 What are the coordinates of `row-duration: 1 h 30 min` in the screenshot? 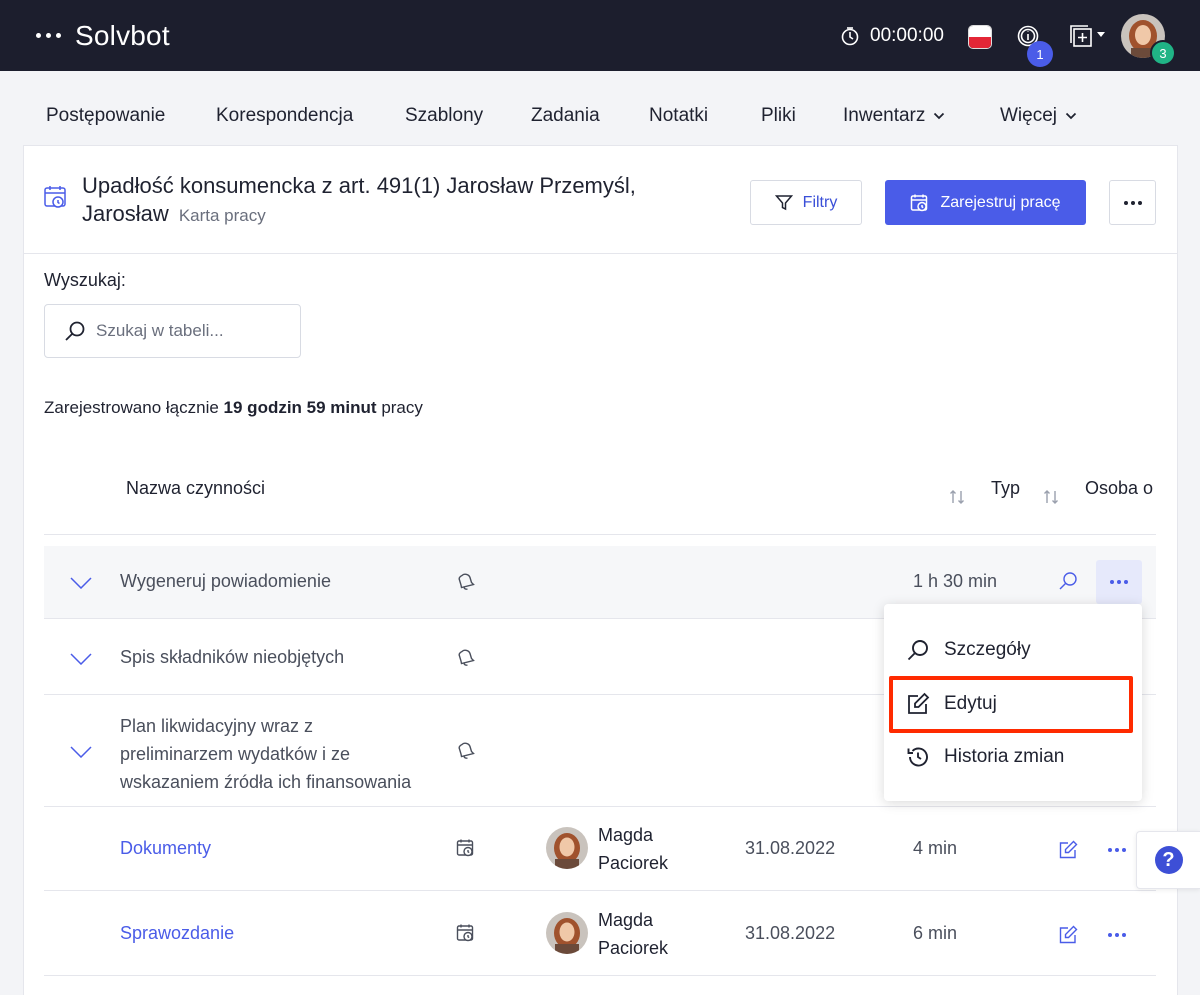 It's located at (955, 581).